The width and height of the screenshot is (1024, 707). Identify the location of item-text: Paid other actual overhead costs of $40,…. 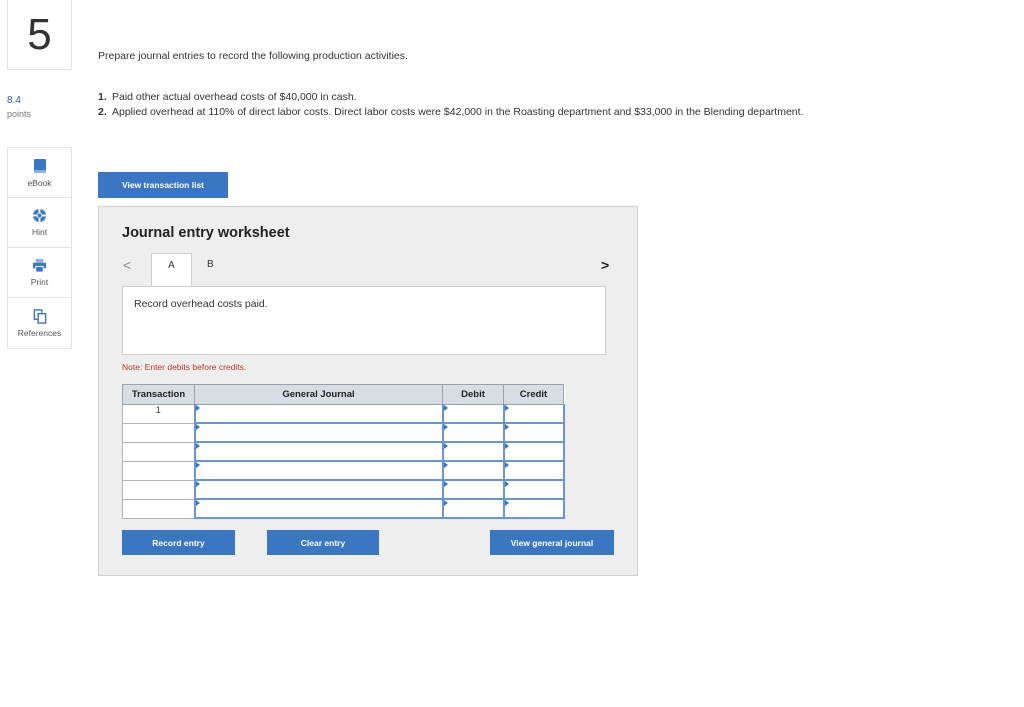
(234, 97).